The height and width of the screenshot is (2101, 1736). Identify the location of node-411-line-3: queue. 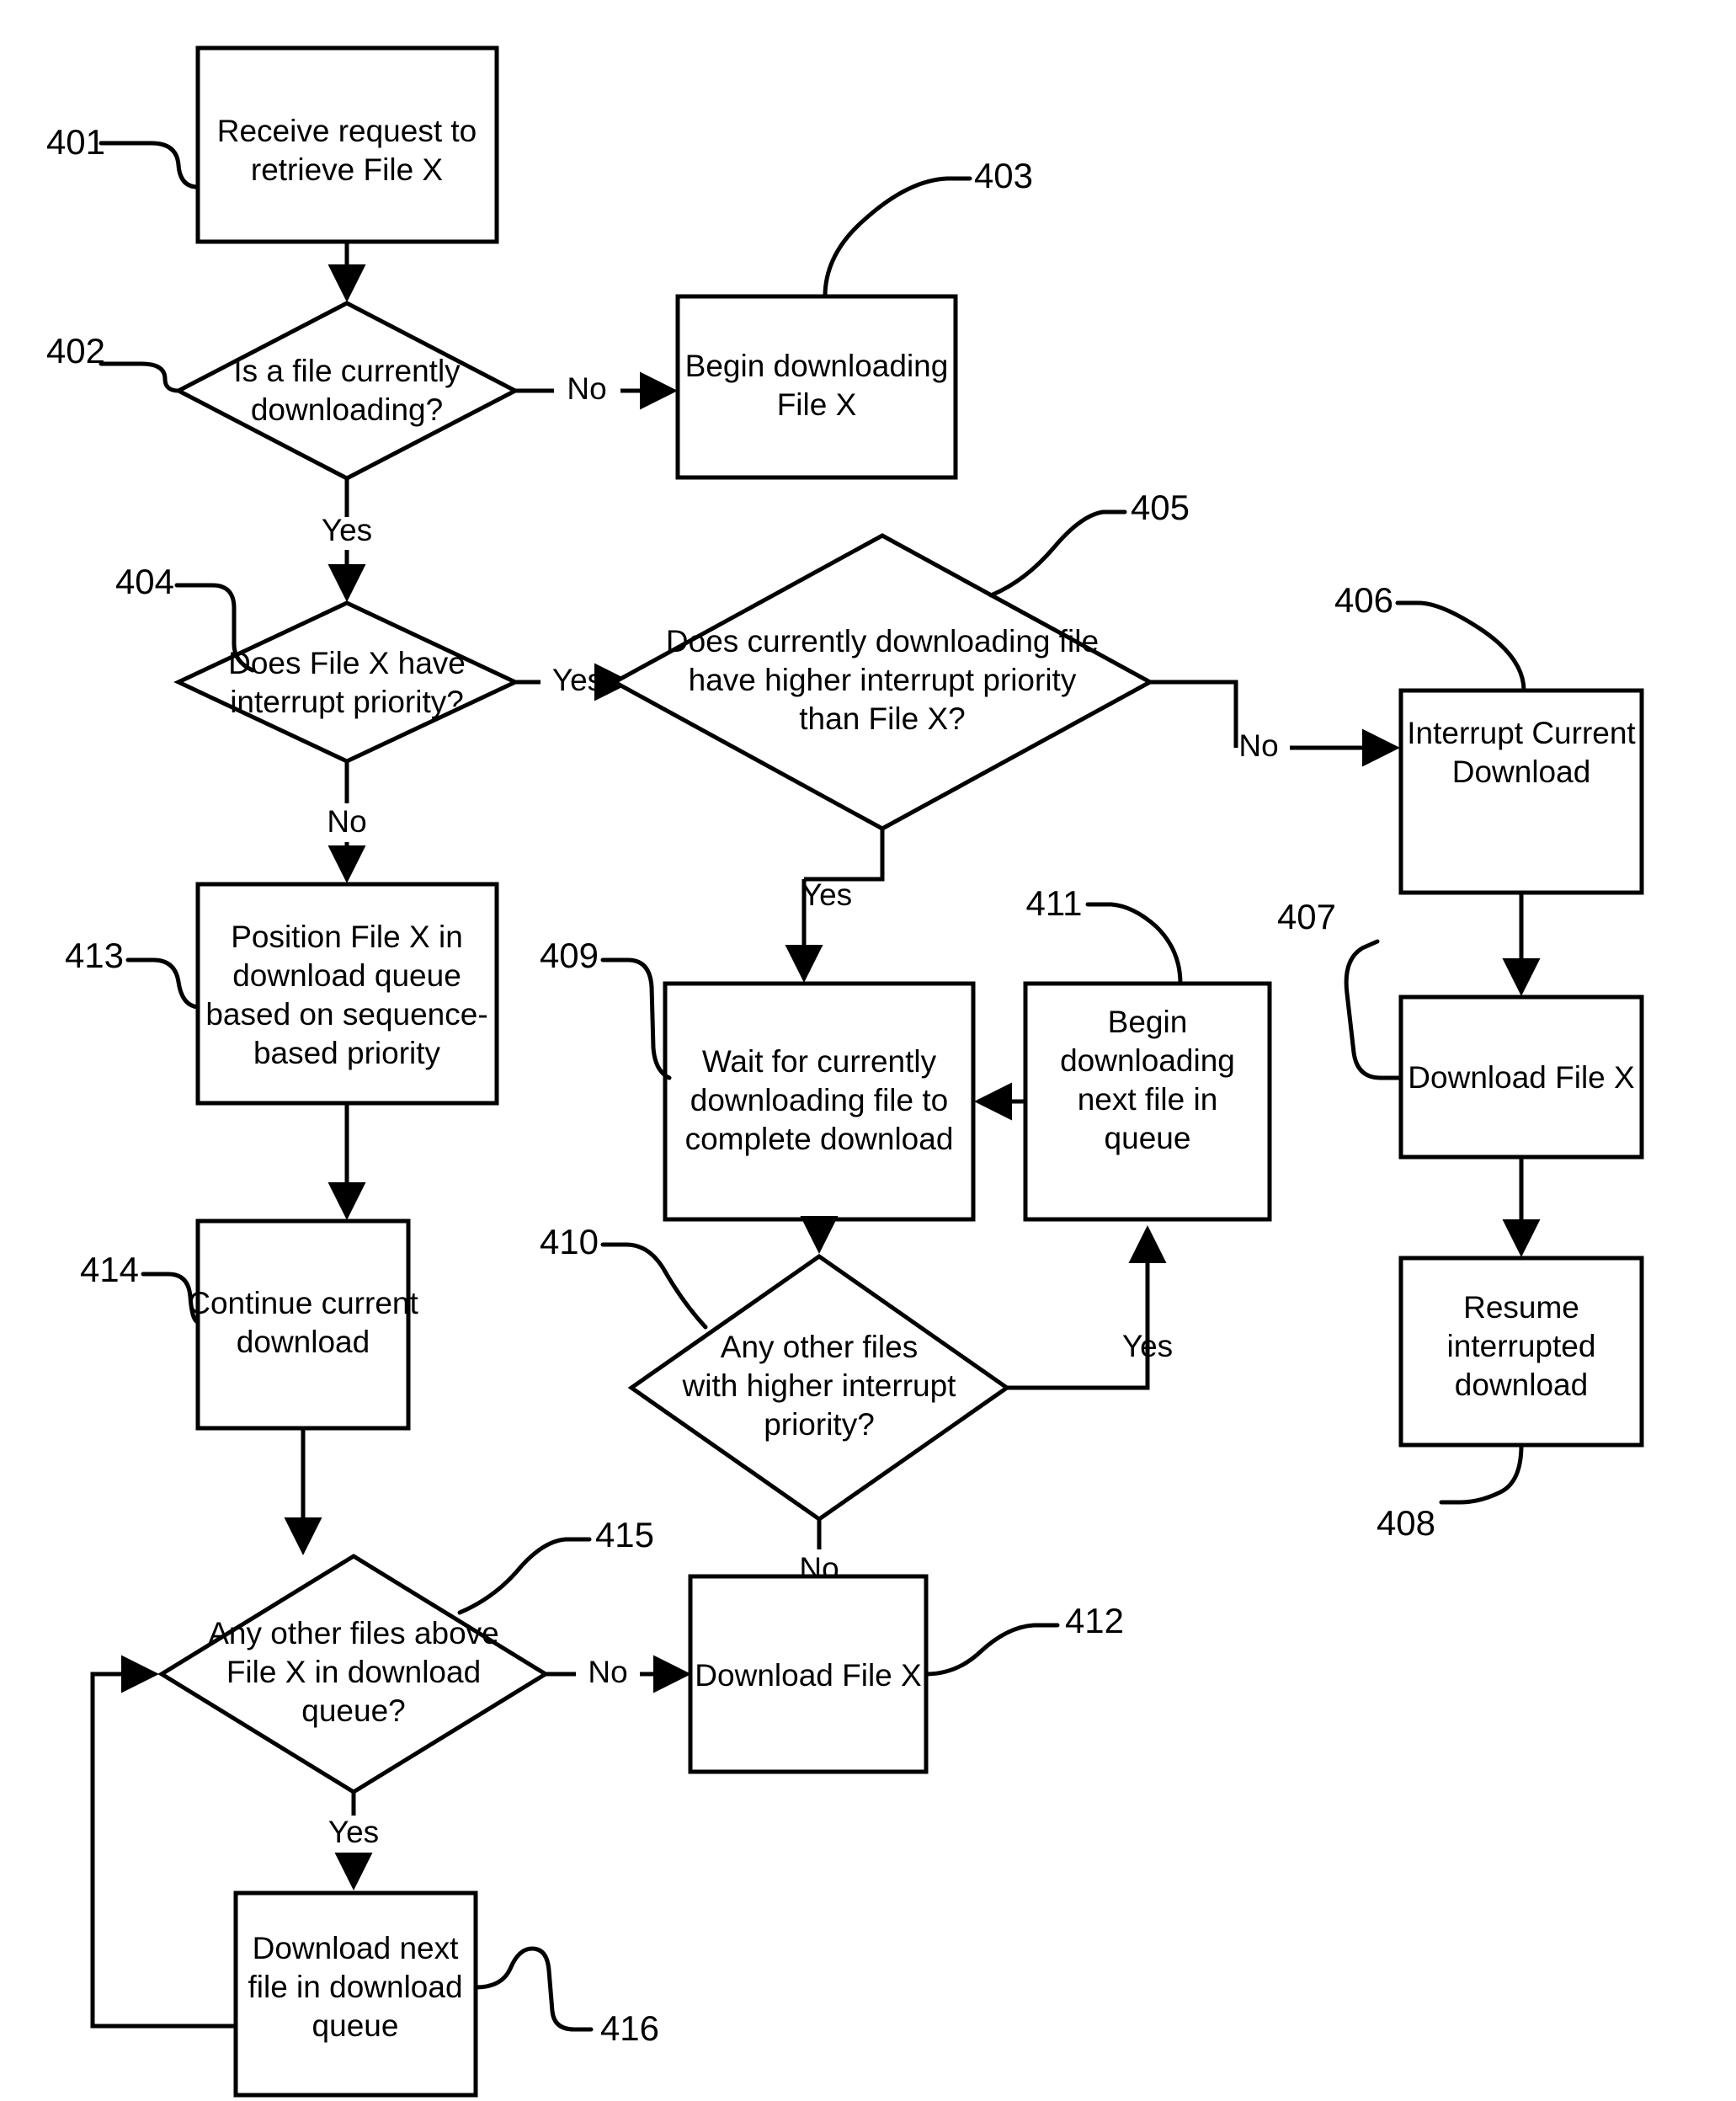
(1148, 1138).